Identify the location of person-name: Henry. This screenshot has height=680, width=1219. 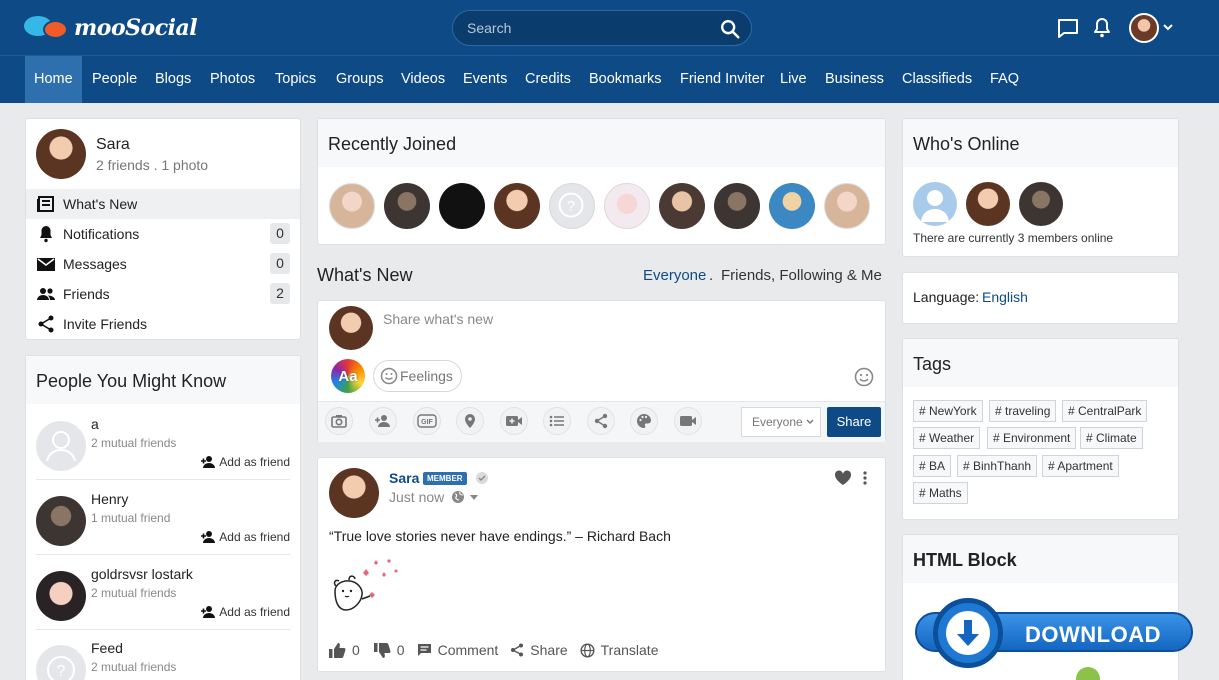
(109, 499).